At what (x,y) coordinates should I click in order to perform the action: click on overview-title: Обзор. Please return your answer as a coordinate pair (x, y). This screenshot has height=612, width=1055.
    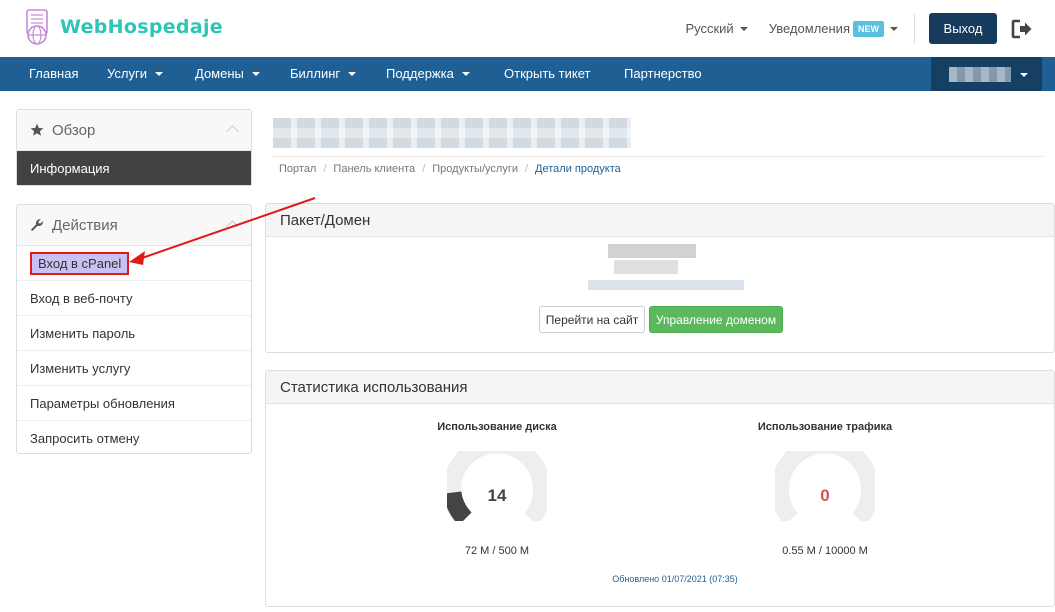
    Looking at the image, I should click on (74, 130).